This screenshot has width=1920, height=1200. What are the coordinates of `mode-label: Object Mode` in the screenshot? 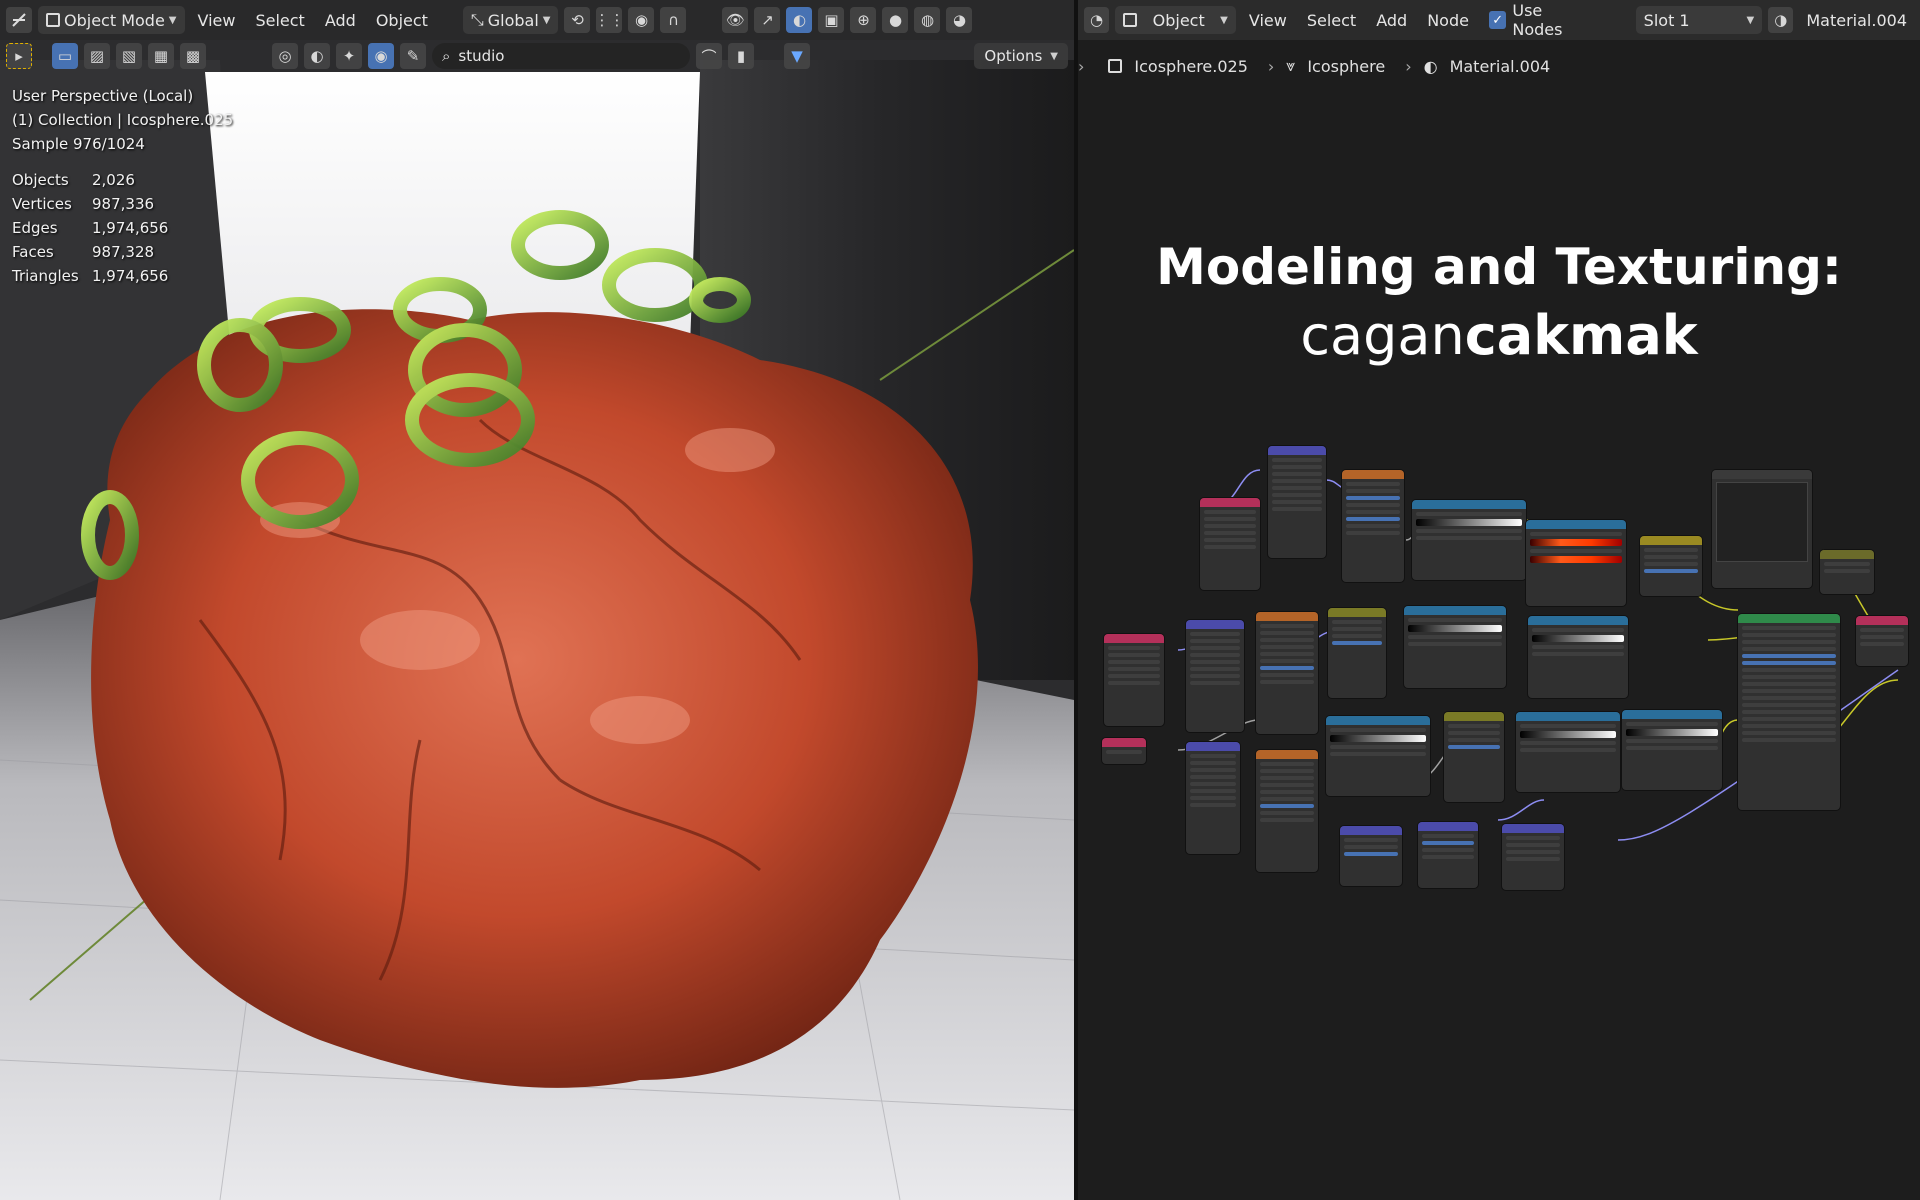 It's located at (114, 20).